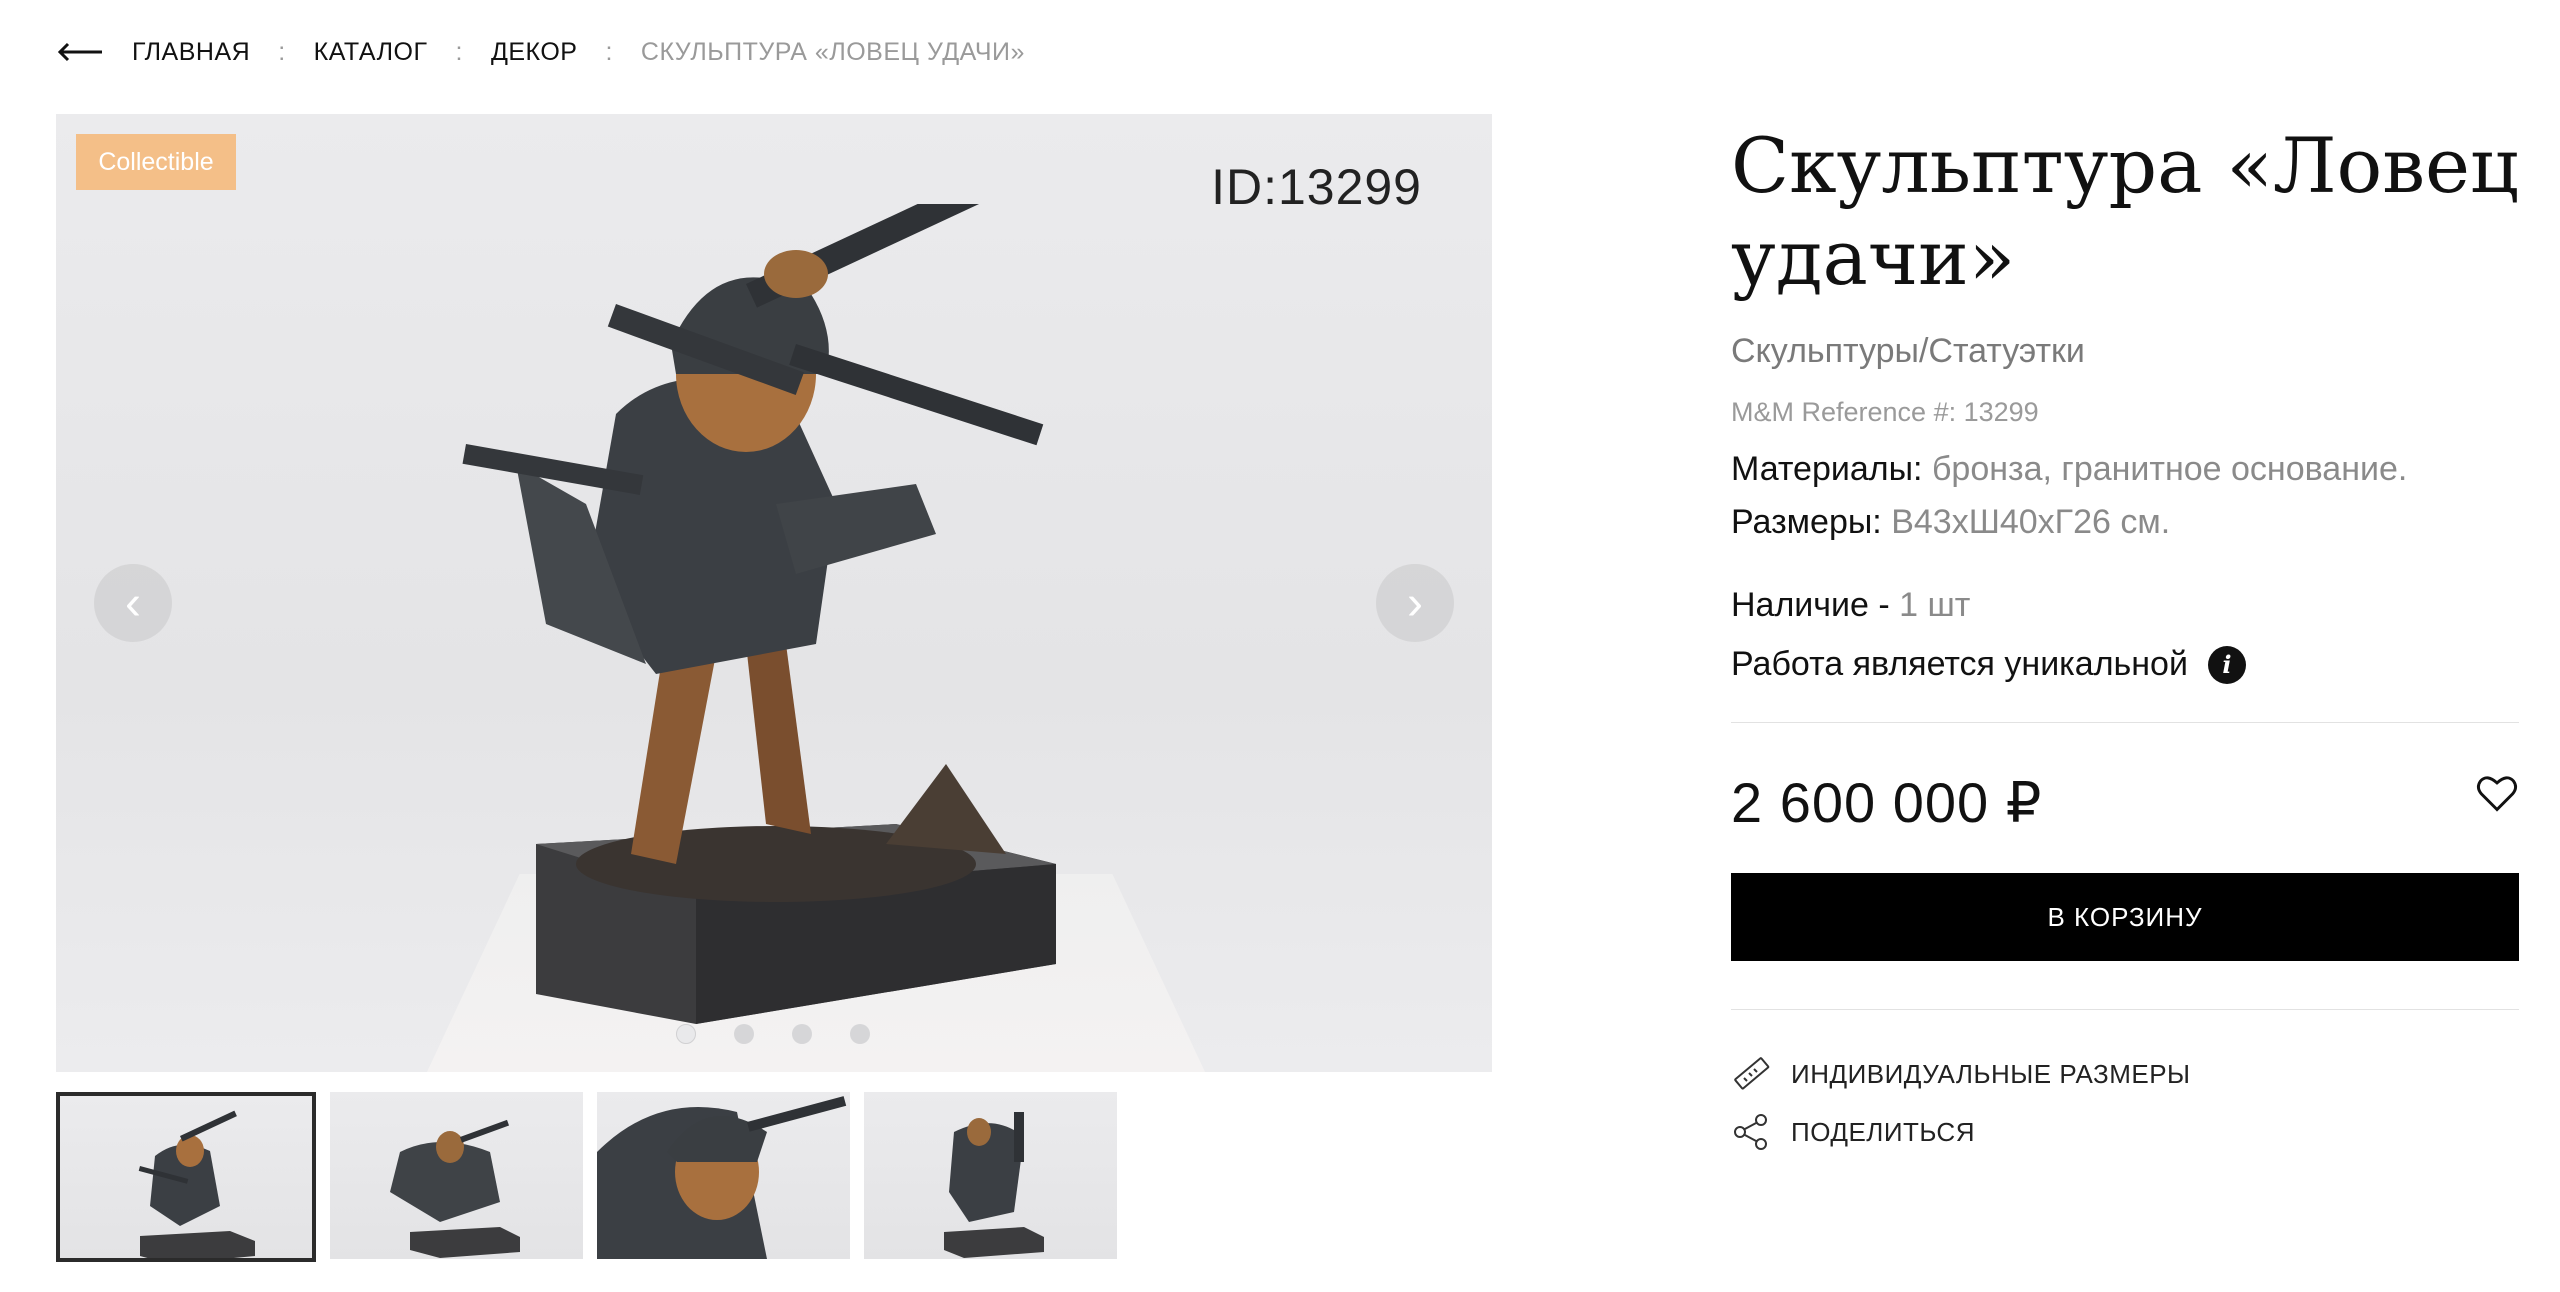  I want to click on breadcrumb-current: СКУЛЬПТУРА «ЛОВЕЦ УДАЧИ», so click(832, 51).